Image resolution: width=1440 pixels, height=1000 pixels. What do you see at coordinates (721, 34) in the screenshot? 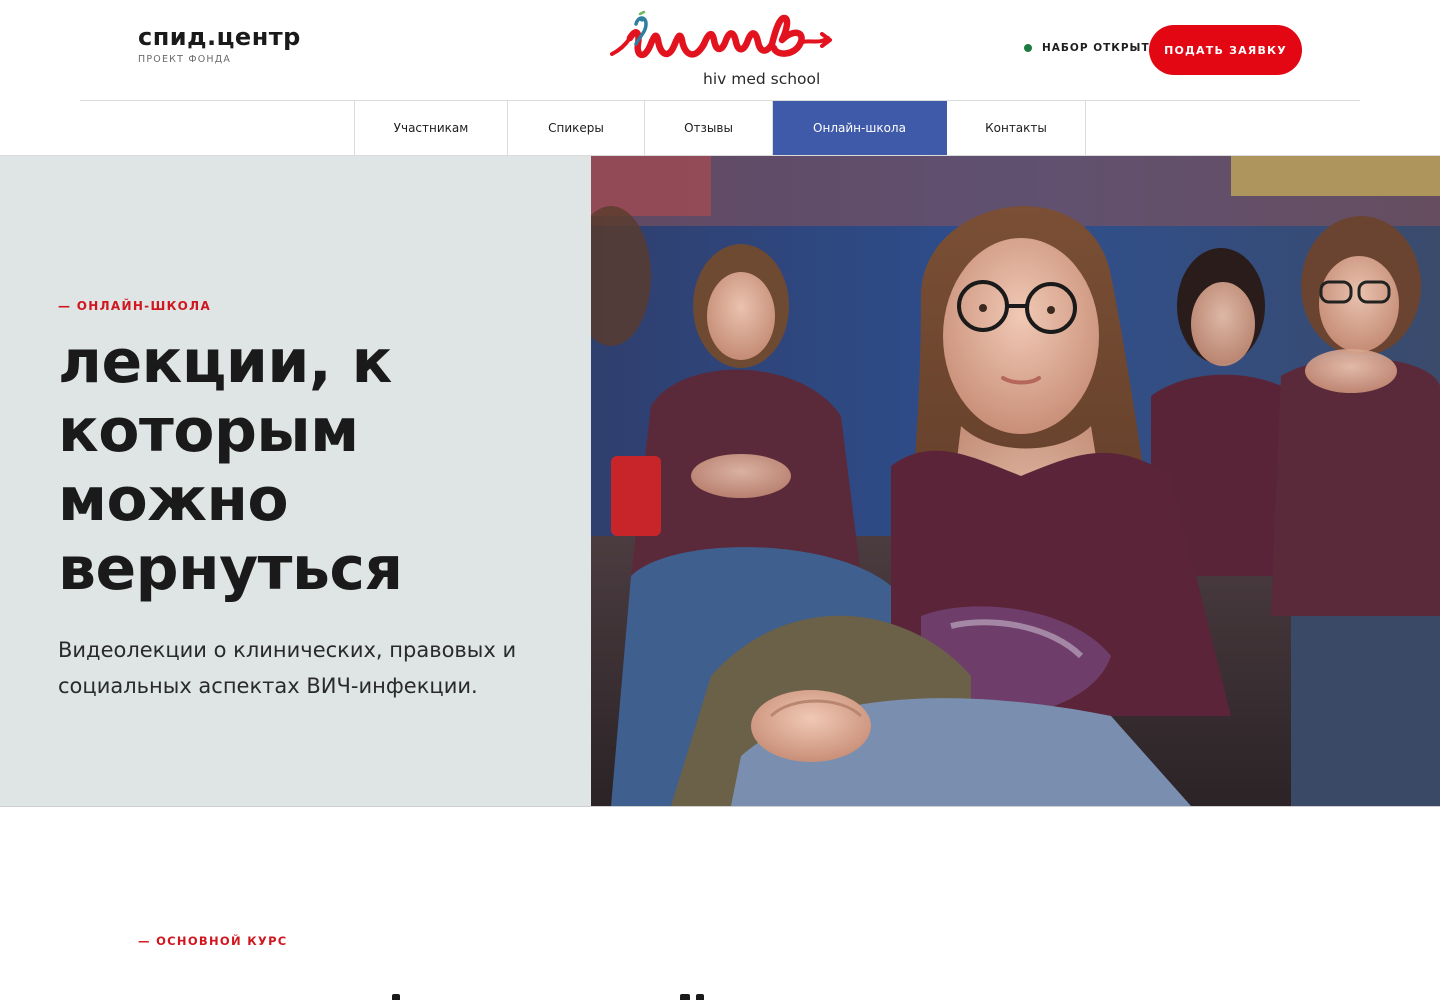
I see `school-logo-icon` at bounding box center [721, 34].